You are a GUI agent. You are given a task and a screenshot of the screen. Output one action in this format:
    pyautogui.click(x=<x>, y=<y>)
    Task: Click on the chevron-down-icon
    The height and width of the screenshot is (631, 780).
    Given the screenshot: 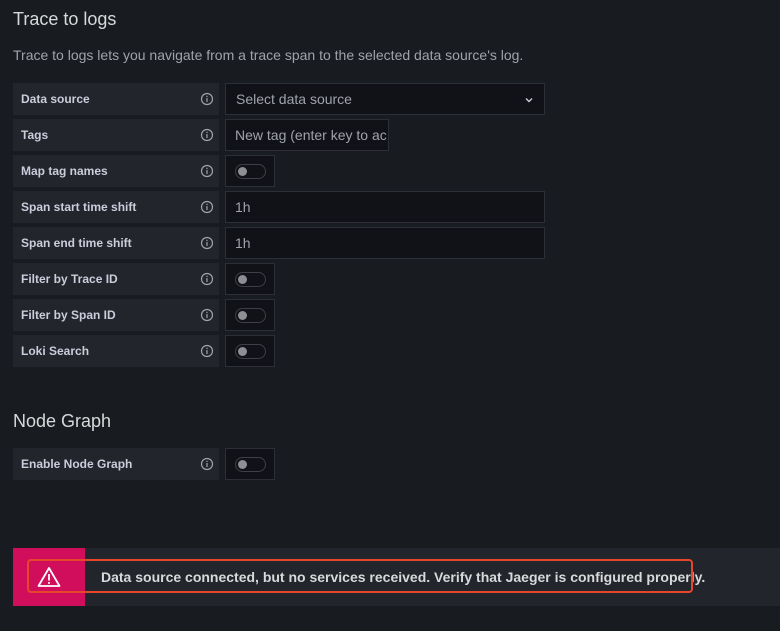 What is the action you would take?
    pyautogui.click(x=529, y=100)
    